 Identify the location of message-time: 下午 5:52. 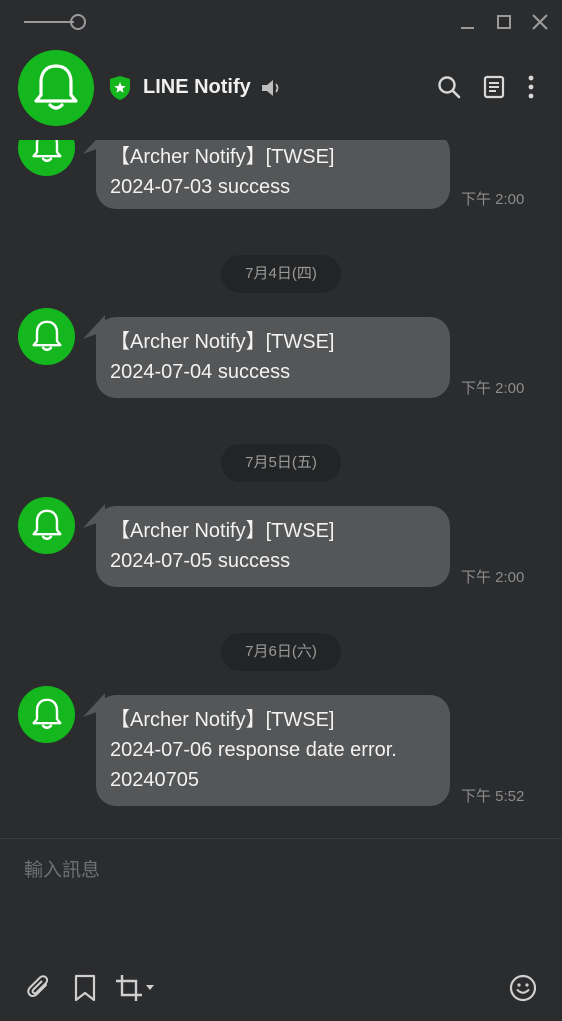
(493, 796).